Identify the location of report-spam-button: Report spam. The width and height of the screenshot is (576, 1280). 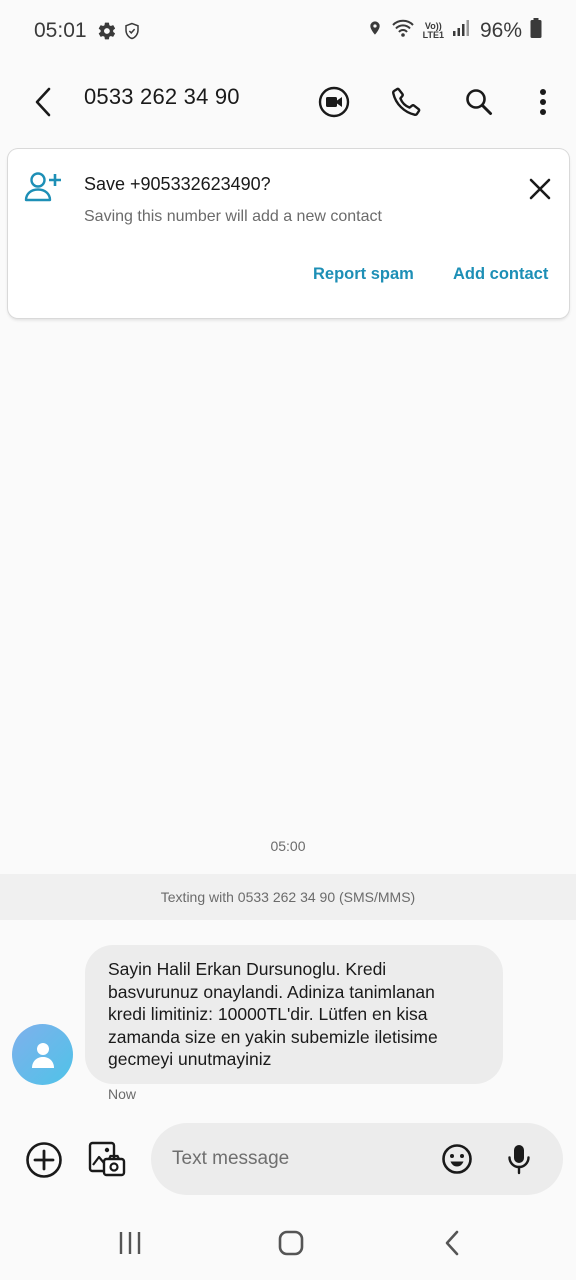
(363, 274).